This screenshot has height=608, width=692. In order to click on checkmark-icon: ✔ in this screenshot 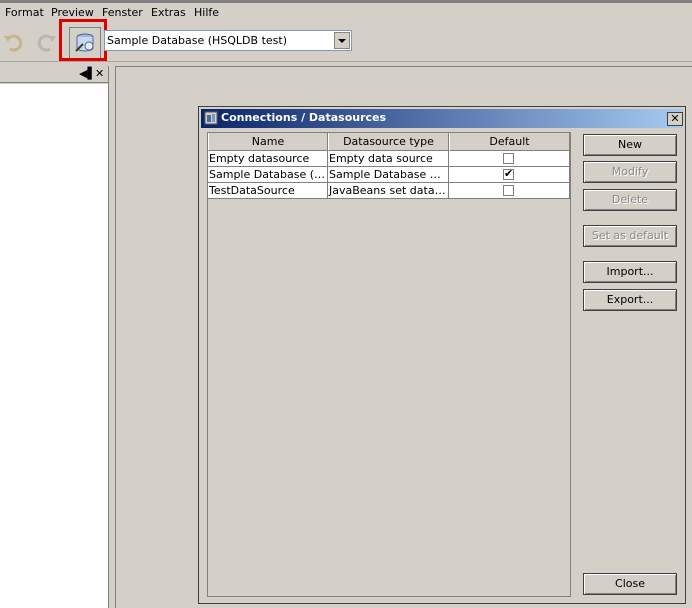, I will do `click(509, 173)`.